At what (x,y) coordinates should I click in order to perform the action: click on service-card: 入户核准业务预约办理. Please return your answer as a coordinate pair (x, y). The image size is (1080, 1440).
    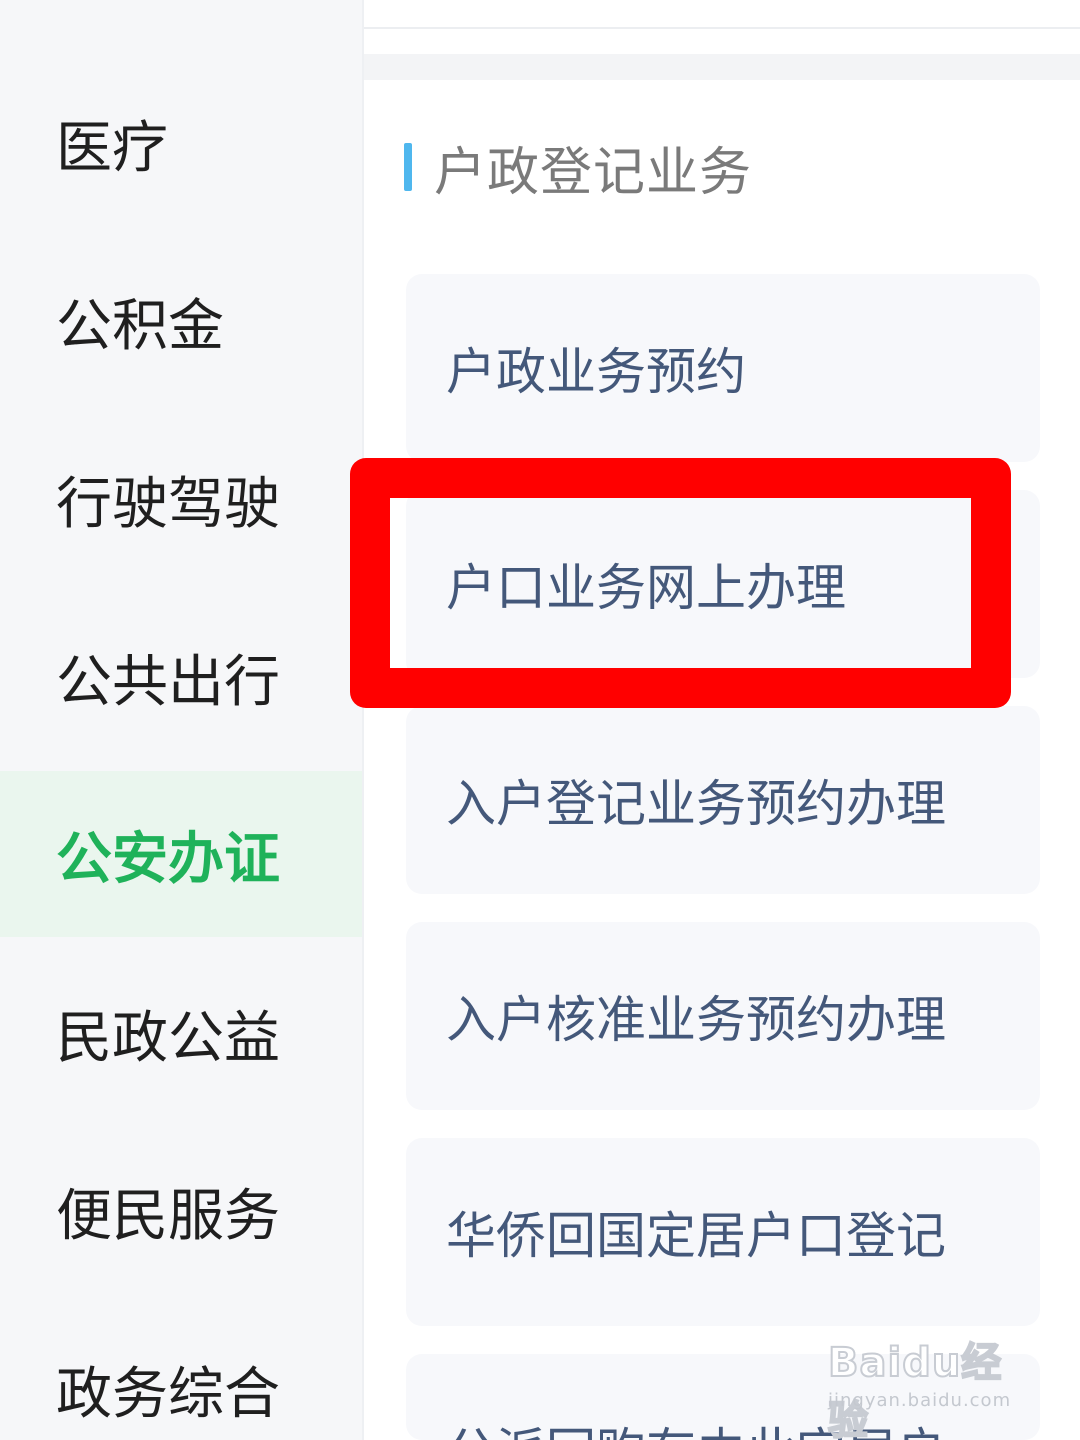
    Looking at the image, I should click on (723, 1016).